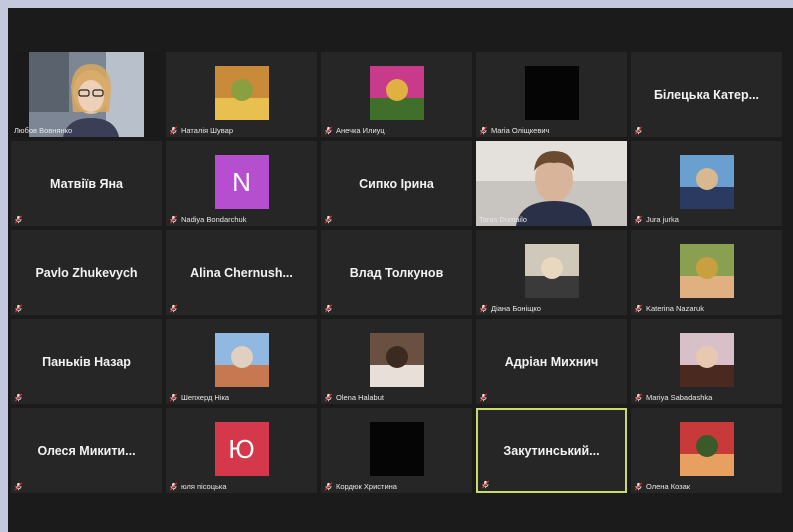 This screenshot has height=532, width=793. I want to click on participant-label: Діана Боніщко, so click(551, 308).